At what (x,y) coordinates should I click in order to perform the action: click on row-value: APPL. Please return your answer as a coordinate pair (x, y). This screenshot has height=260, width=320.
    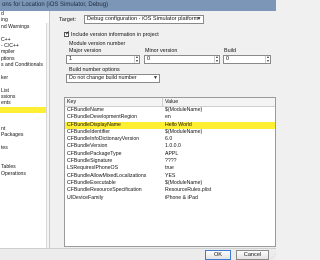
    Looking at the image, I should click on (172, 153).